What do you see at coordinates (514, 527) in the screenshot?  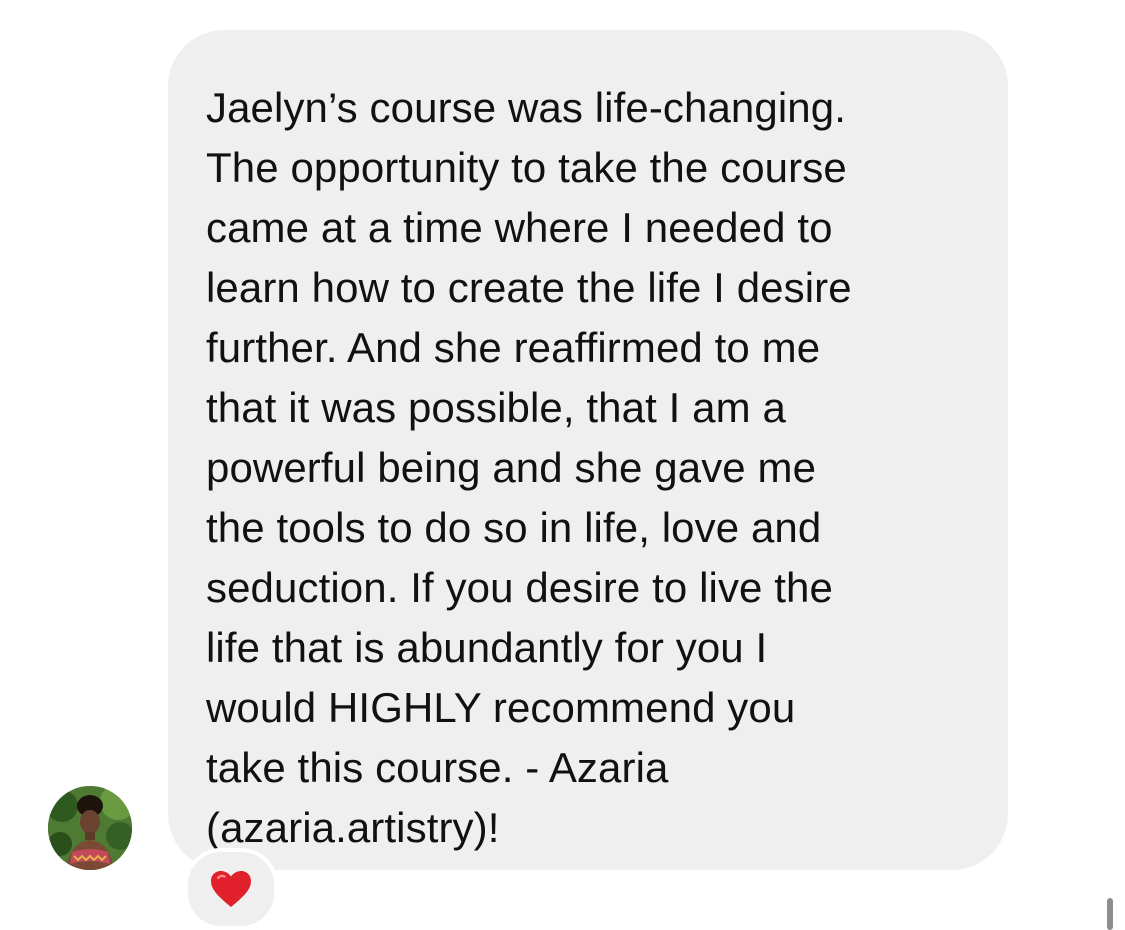 I see `message-line: the tools to do so in life, love and` at bounding box center [514, 527].